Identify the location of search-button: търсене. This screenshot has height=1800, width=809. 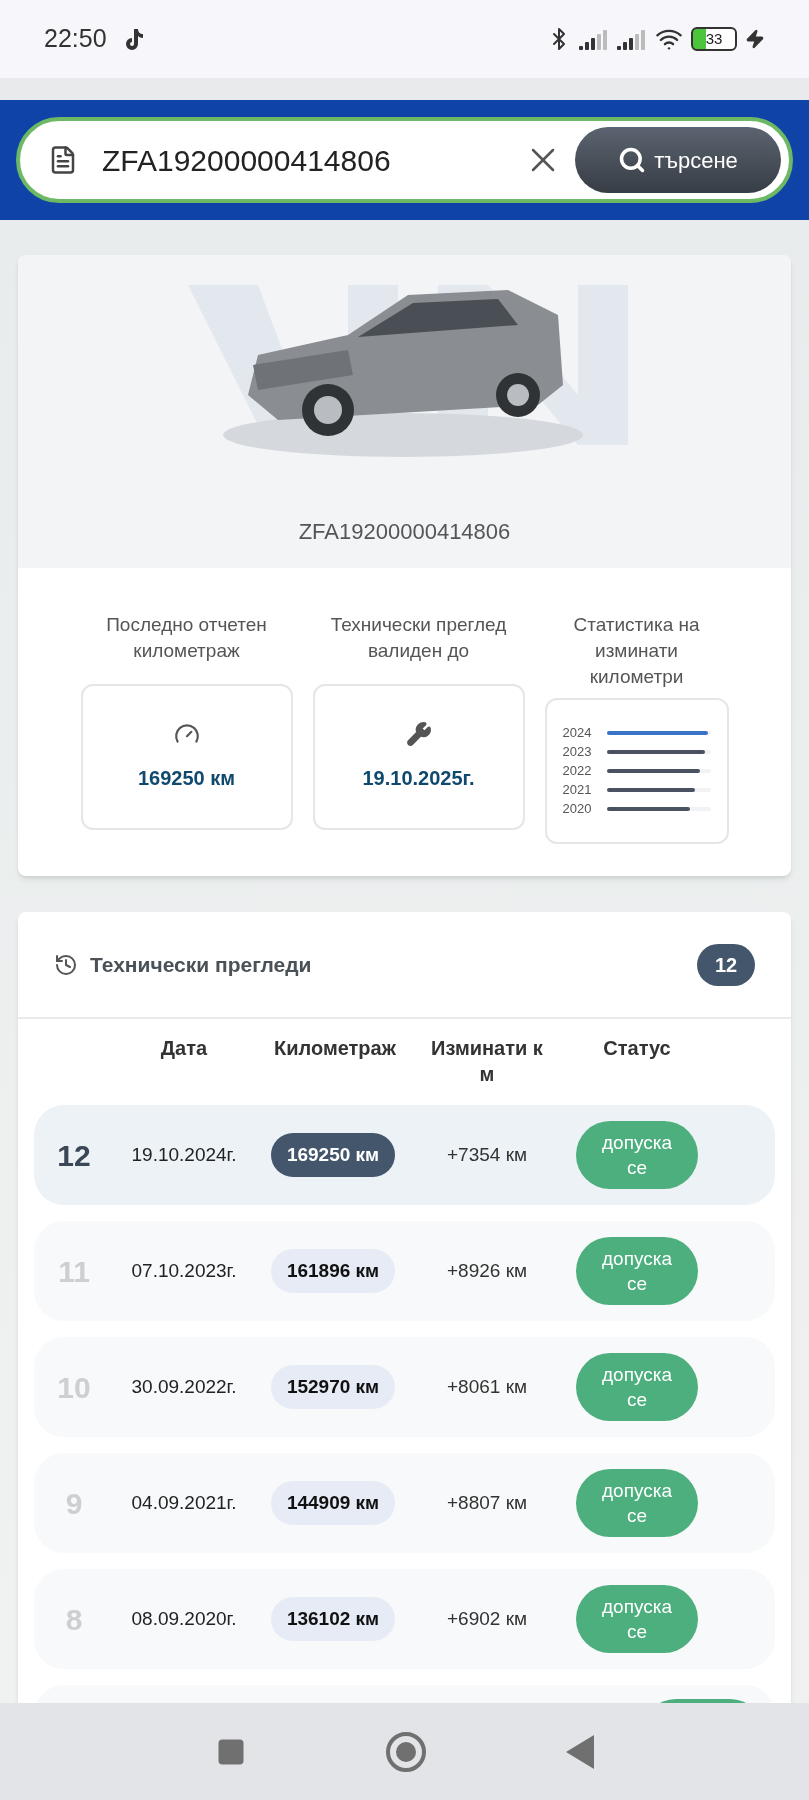
(678, 160).